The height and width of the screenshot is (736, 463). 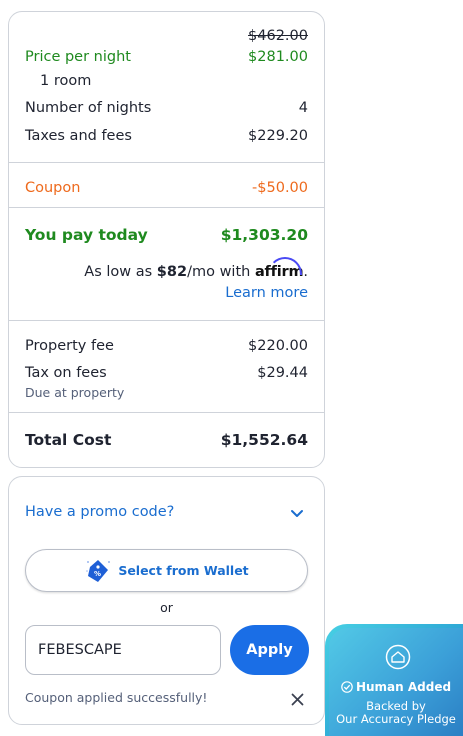 I want to click on nights-value: 4, so click(x=303, y=108).